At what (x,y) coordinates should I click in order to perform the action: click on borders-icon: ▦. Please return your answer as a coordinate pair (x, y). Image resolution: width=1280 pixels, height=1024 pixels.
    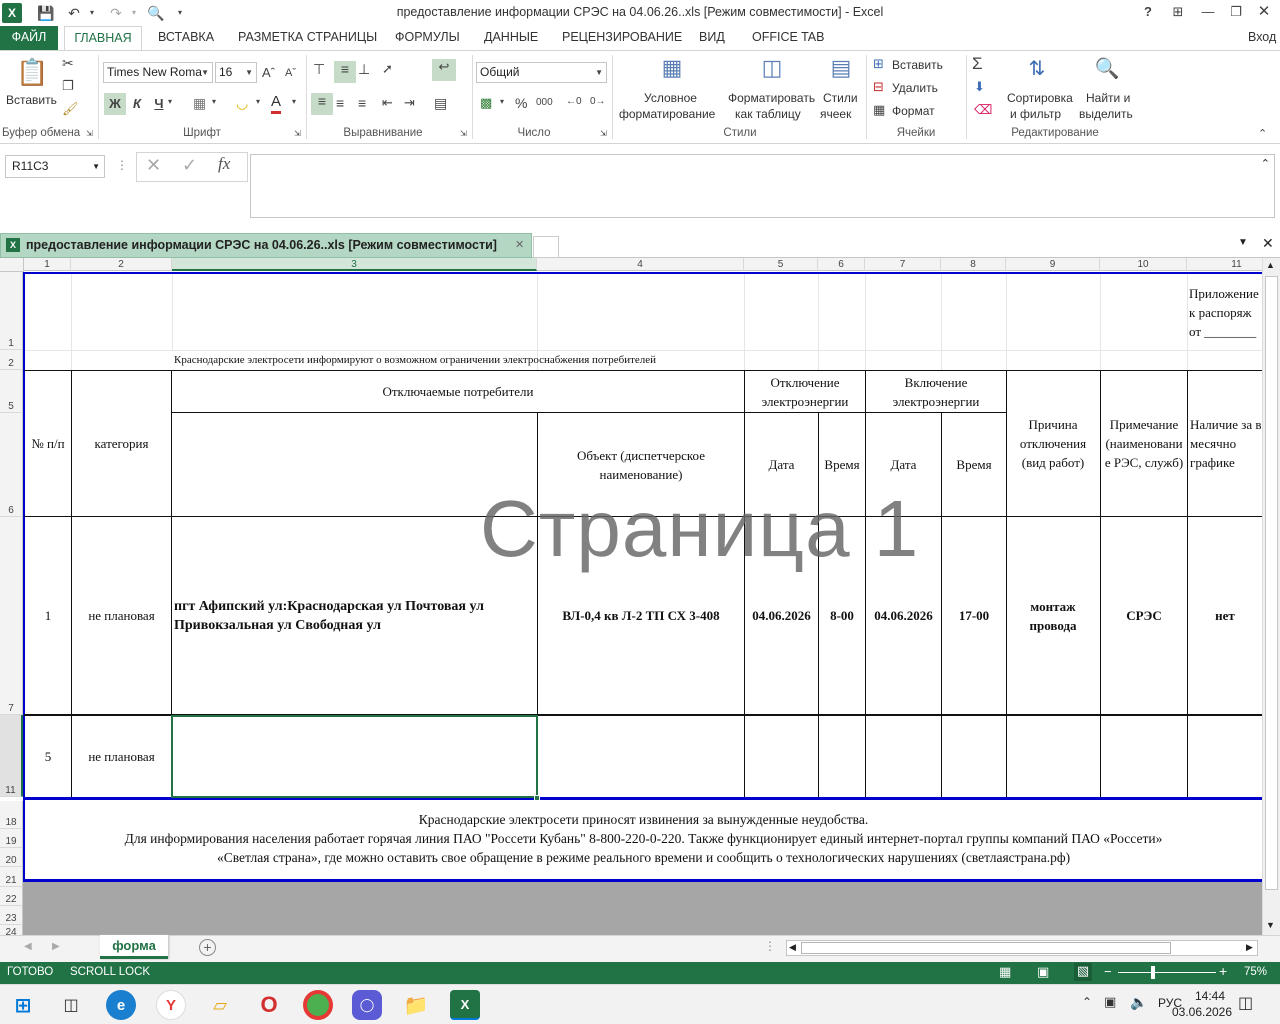
    Looking at the image, I should click on (199, 103).